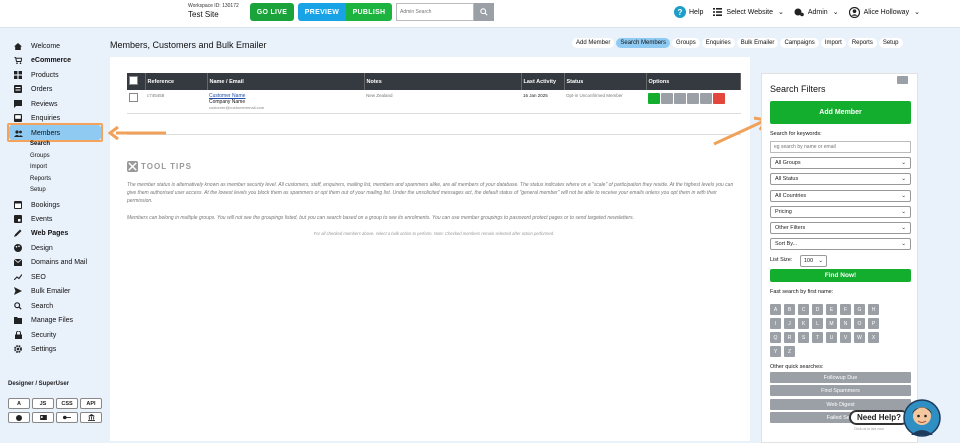 The width and height of the screenshot is (960, 443). Describe the element at coordinates (840, 163) in the screenshot. I see `groups-select: All Groups ⌄` at that location.